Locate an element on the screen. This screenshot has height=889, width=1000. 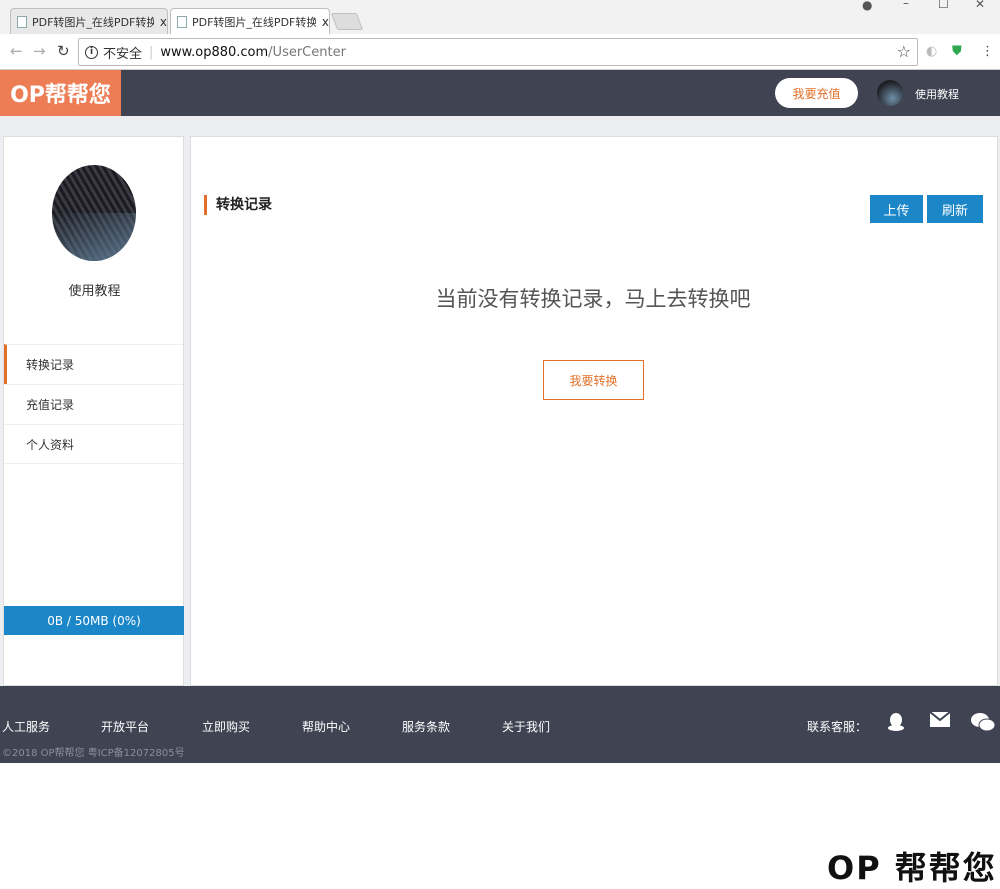
browser-tab: PDF转图片_在线PDF转换 x is located at coordinates (89, 21).